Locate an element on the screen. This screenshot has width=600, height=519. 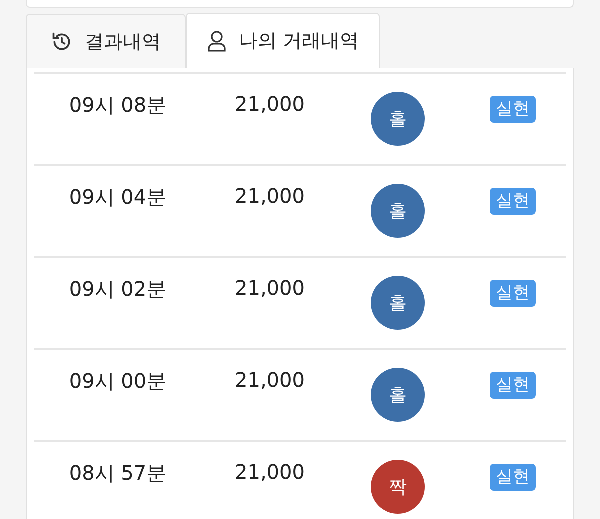
history-icon is located at coordinates (62, 41).